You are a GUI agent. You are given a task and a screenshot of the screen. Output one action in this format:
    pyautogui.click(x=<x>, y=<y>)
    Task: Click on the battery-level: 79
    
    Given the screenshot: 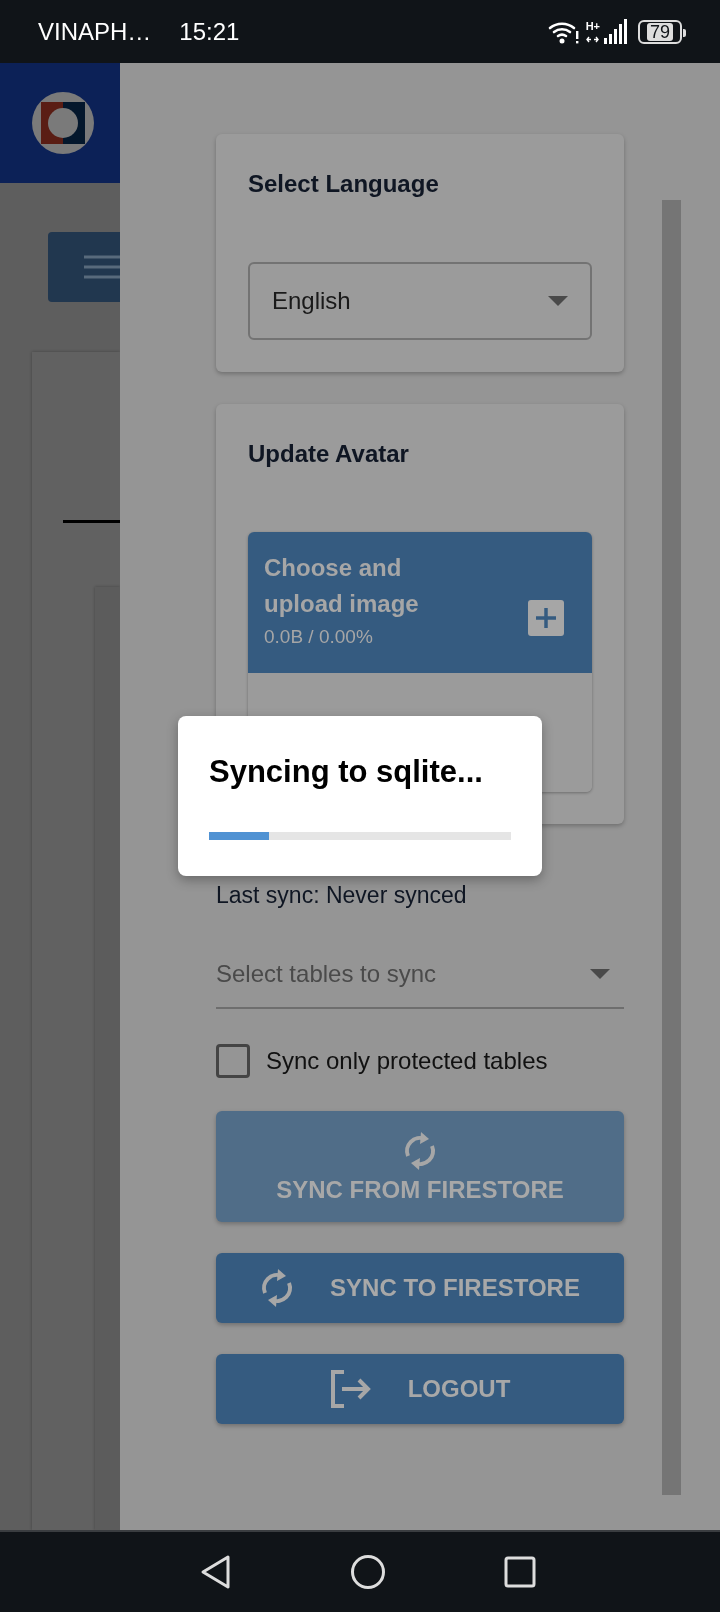 What is the action you would take?
    pyautogui.click(x=660, y=31)
    